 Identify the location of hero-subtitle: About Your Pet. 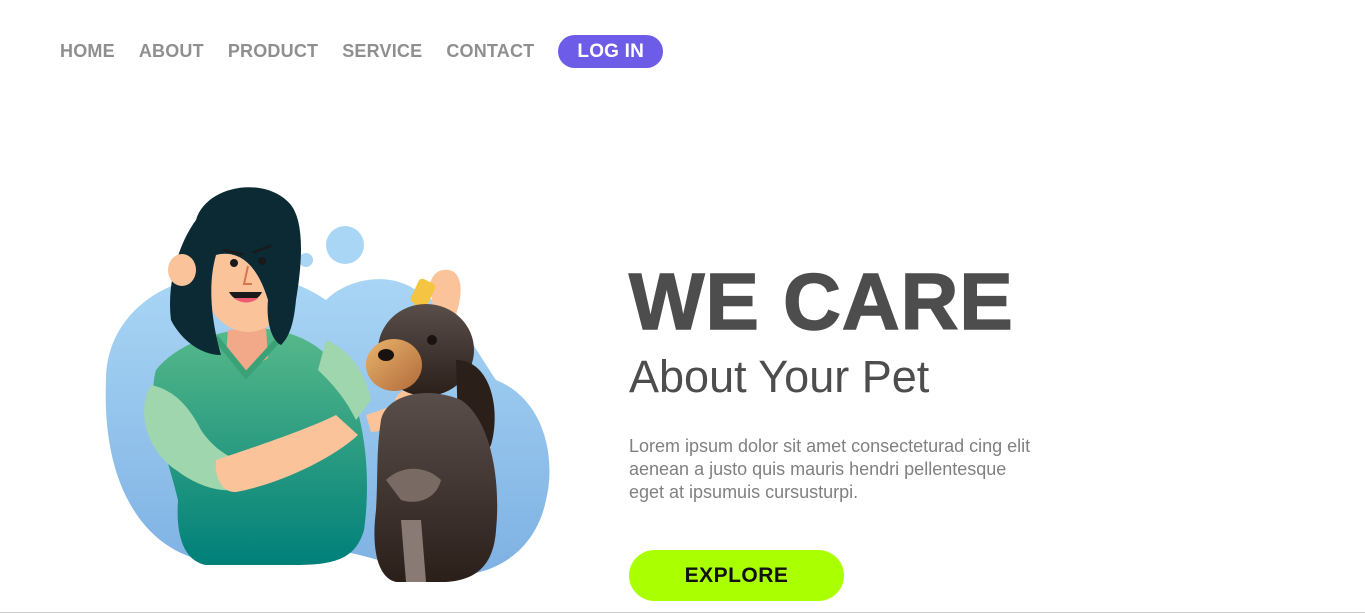
(779, 376).